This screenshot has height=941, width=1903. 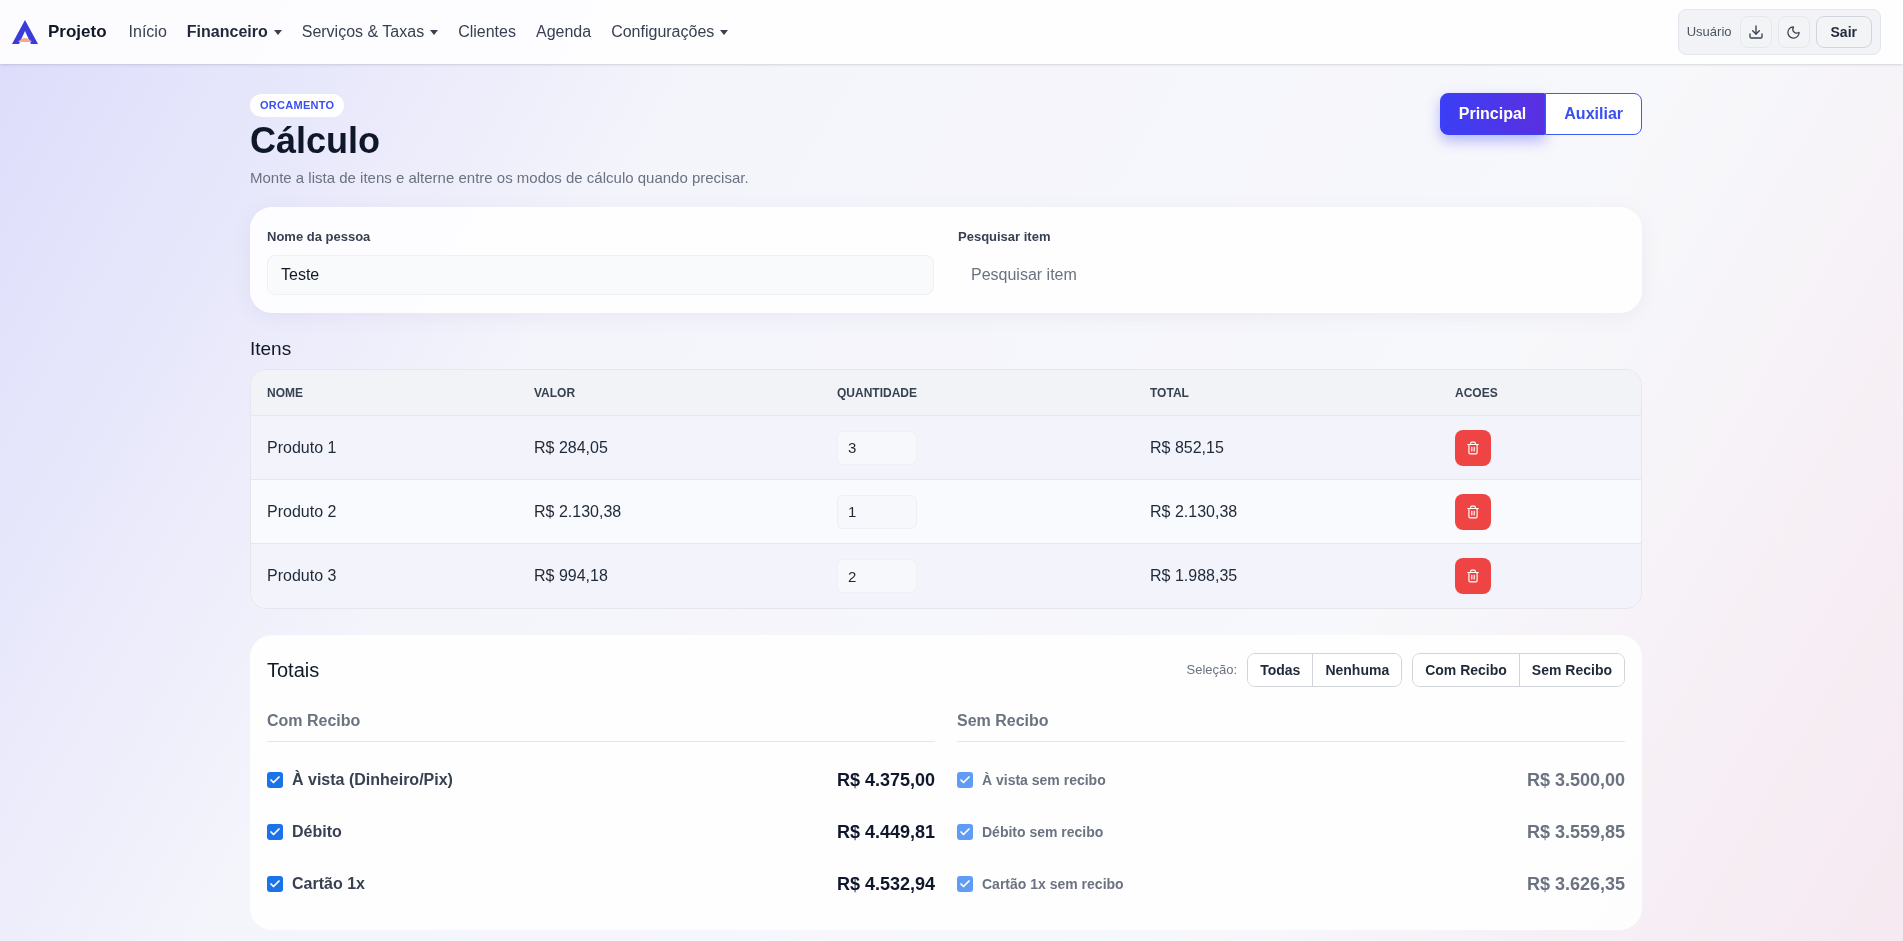 What do you see at coordinates (302, 447) in the screenshot?
I see `table-cell-text: Produto 1` at bounding box center [302, 447].